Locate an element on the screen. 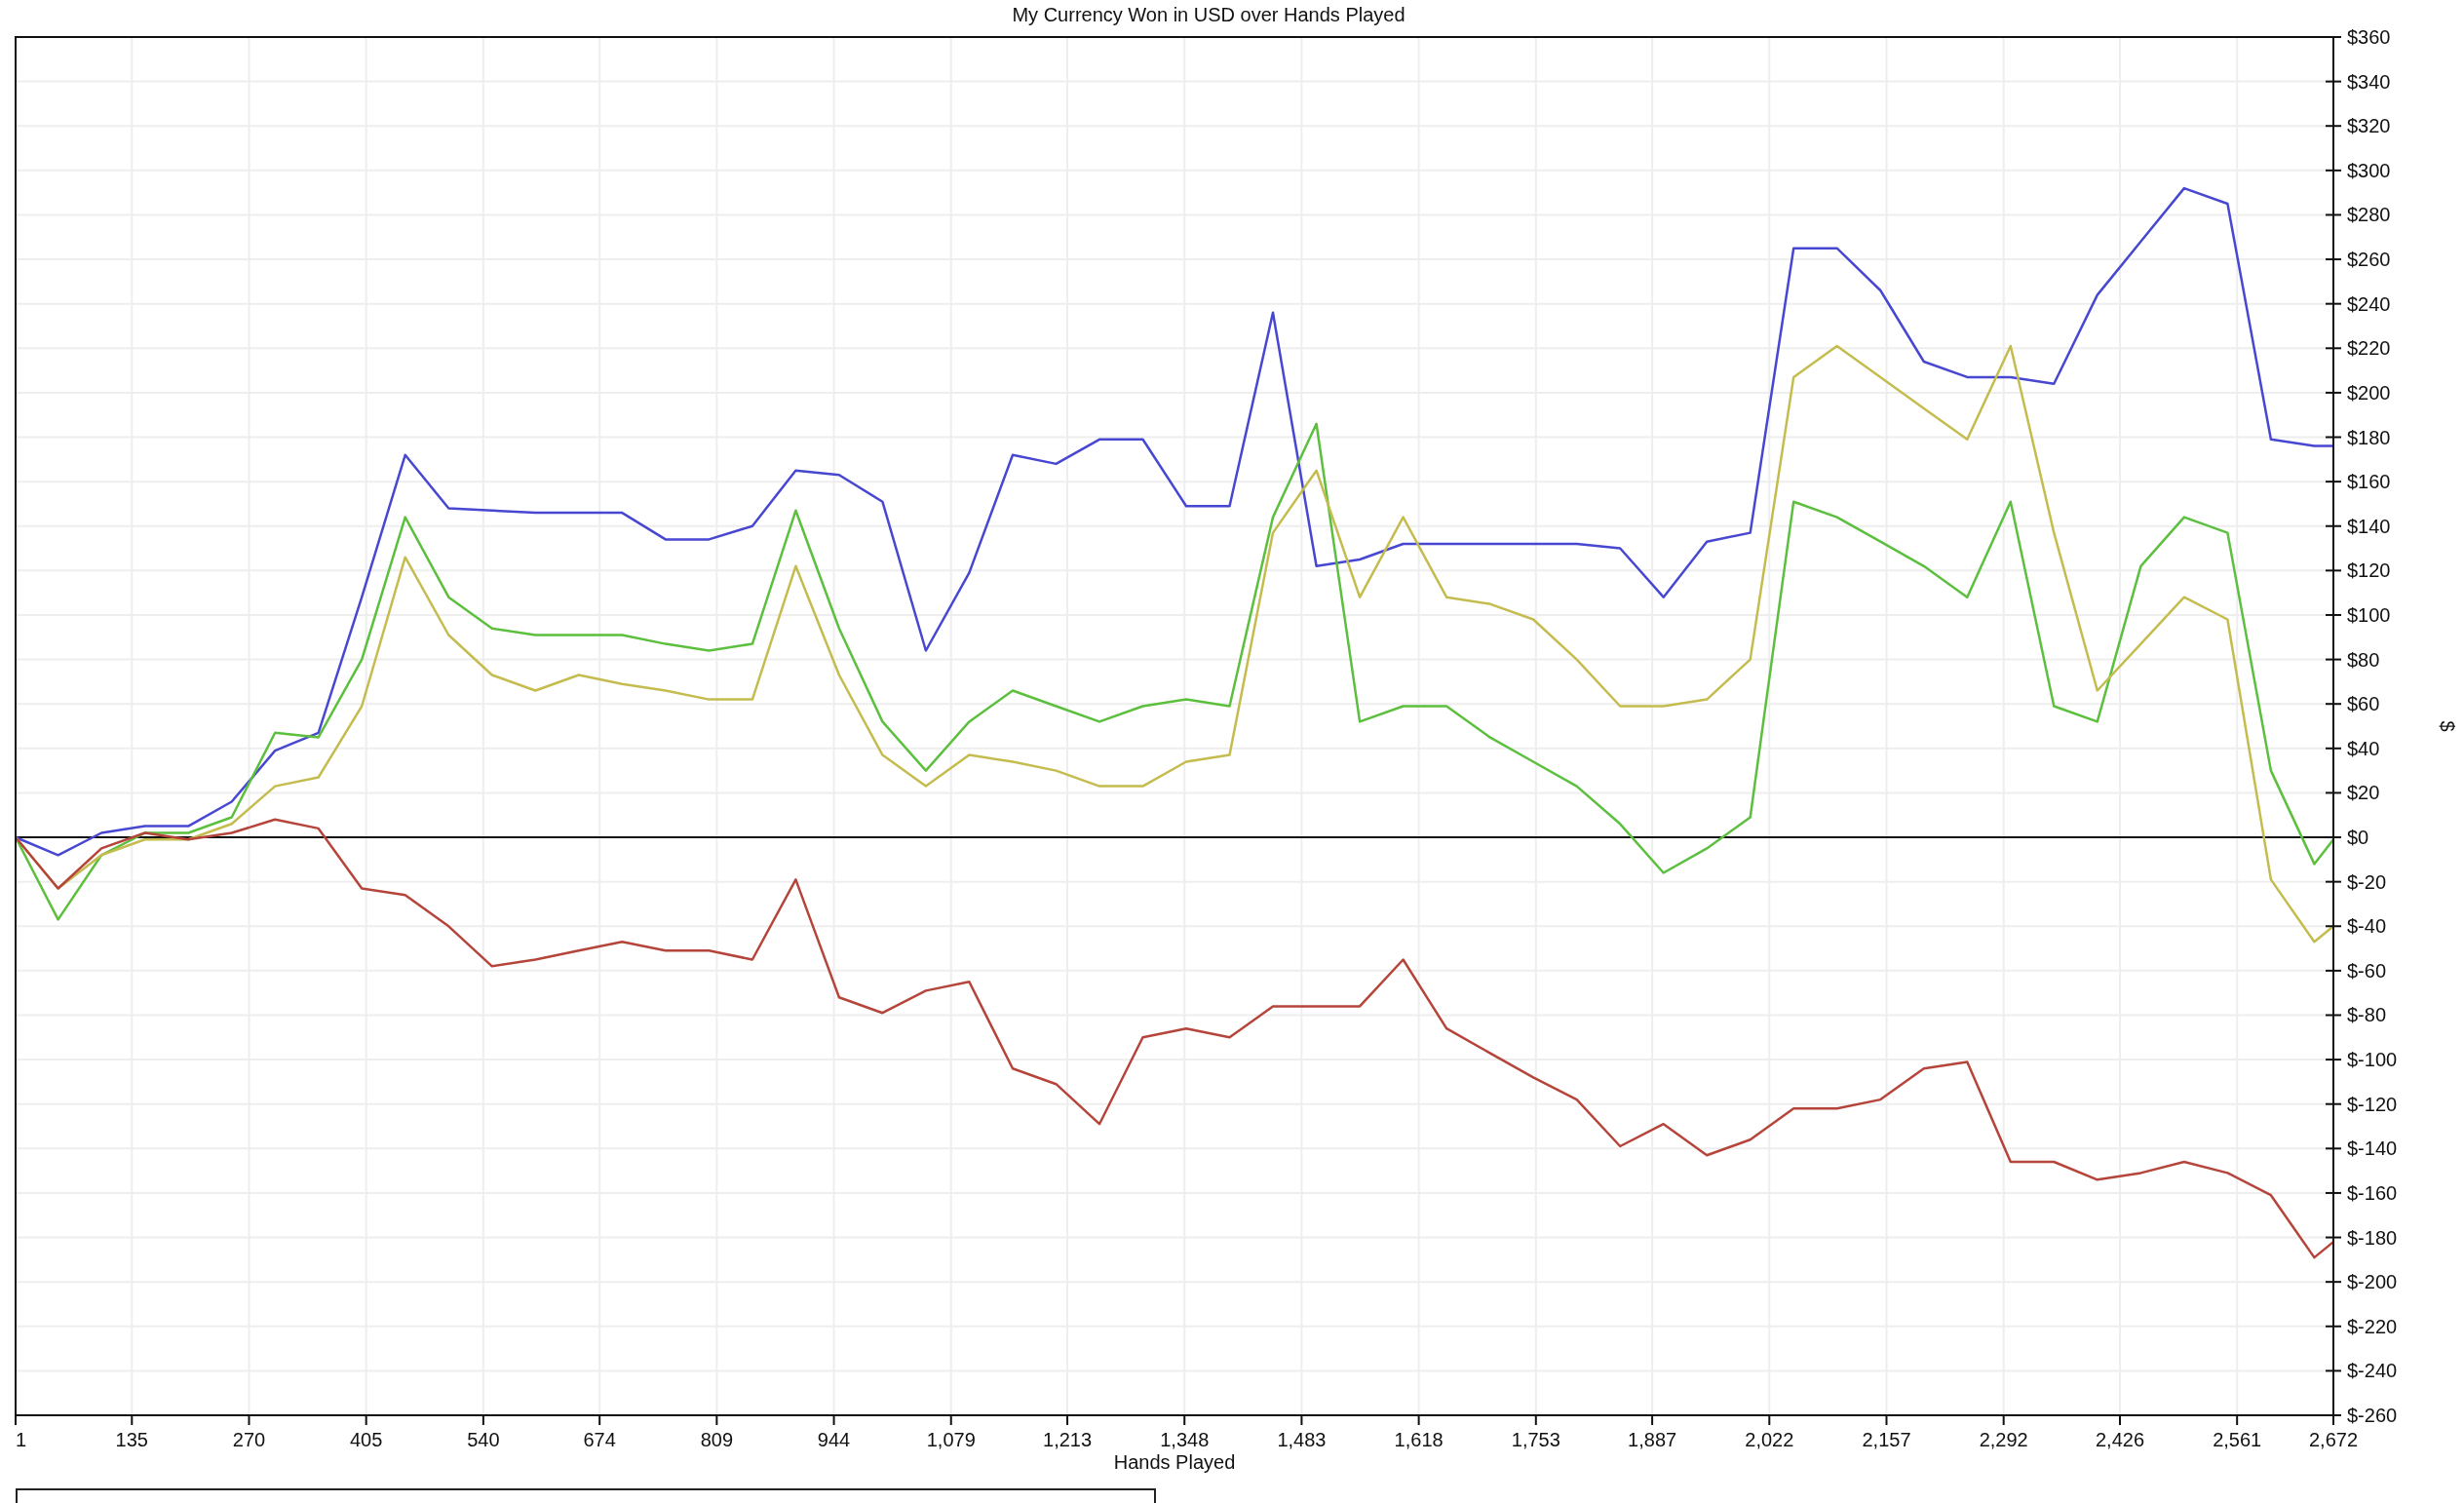  y-tick-label: $-160 is located at coordinates (2372, 1192).